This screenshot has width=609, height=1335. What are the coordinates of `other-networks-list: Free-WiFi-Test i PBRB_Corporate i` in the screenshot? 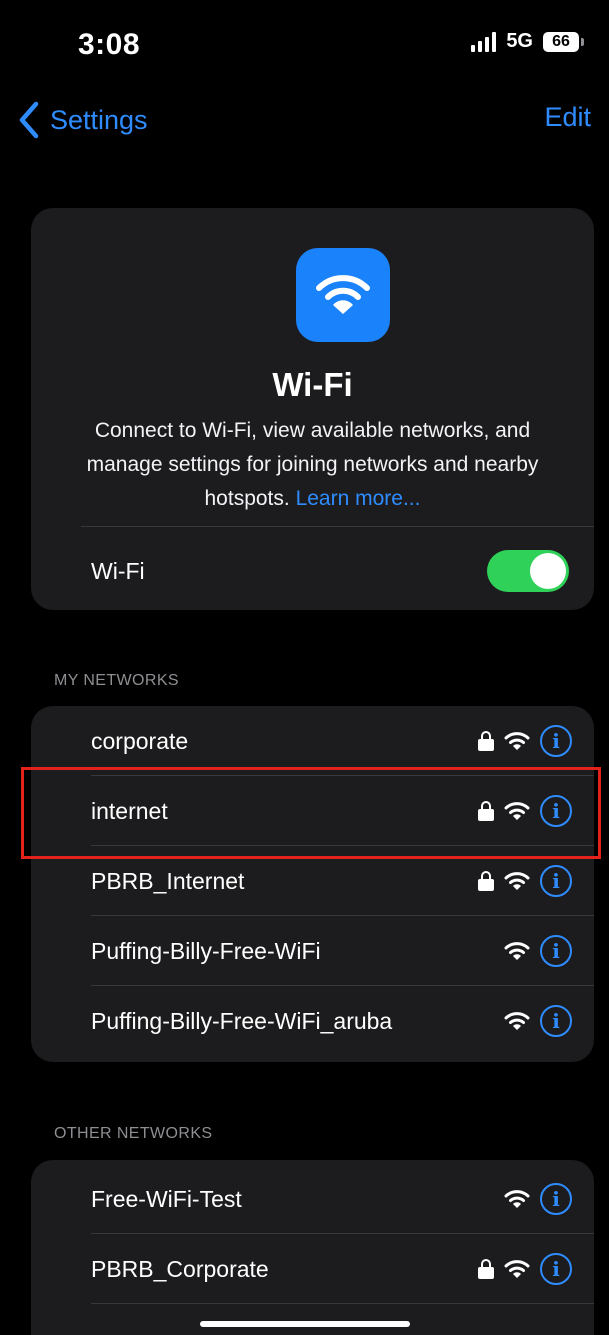 It's located at (312, 1247).